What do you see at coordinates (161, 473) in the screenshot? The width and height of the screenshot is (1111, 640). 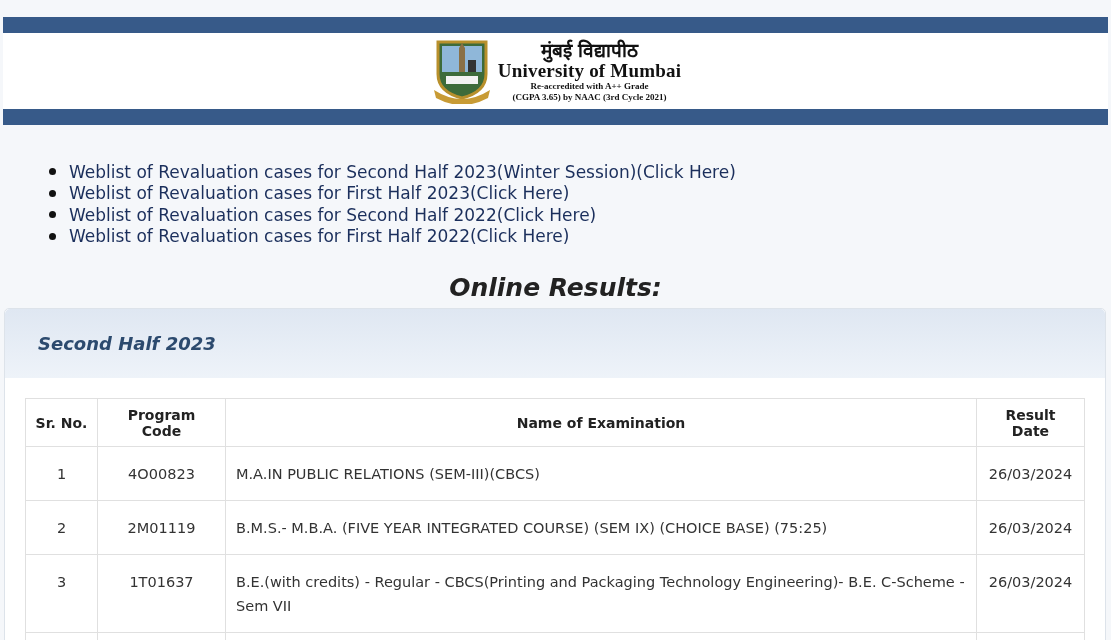 I see `table-cell: 4O00823` at bounding box center [161, 473].